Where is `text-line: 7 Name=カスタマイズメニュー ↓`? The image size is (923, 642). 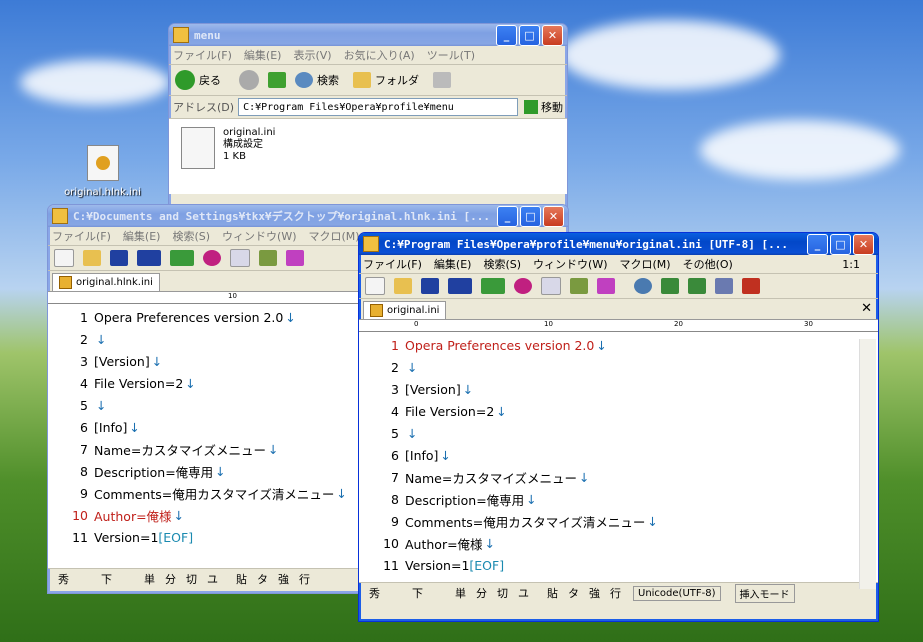 text-line: 7 Name=カスタマイズメニュー ↓ is located at coordinates (618, 477).